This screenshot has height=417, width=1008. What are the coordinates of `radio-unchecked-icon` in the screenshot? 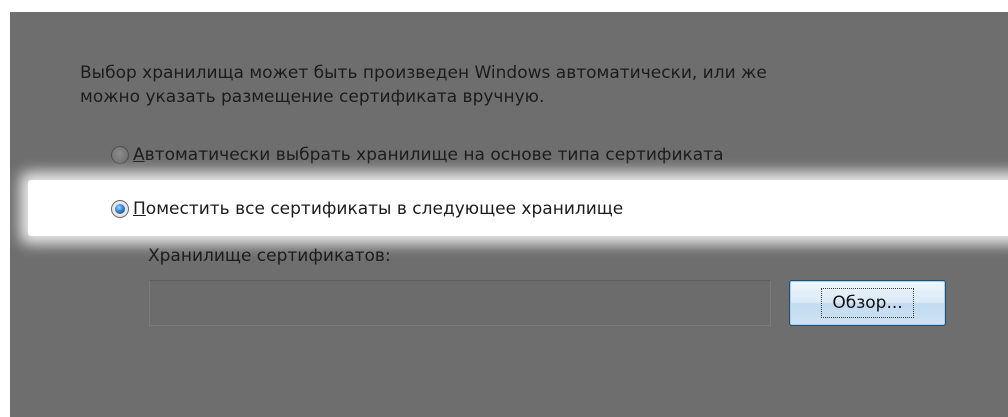 It's located at (120, 155).